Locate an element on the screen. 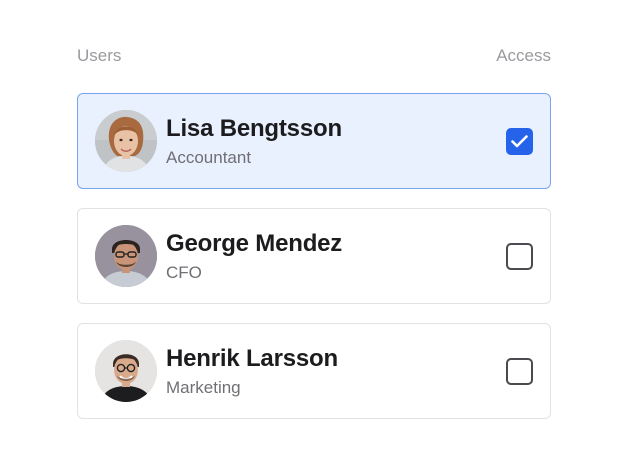 This screenshot has width=628, height=461. user-info: Lisa Bengtsson Accountant is located at coordinates (336, 141).